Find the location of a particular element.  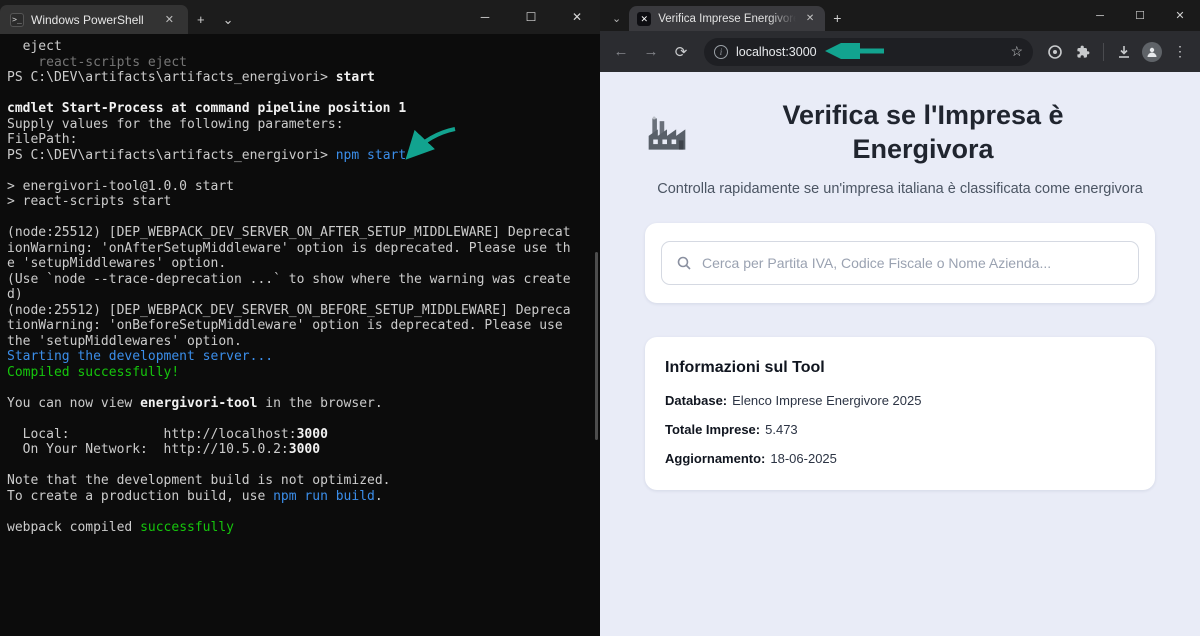

terminal-line: react-scripts eject is located at coordinates (97, 62).